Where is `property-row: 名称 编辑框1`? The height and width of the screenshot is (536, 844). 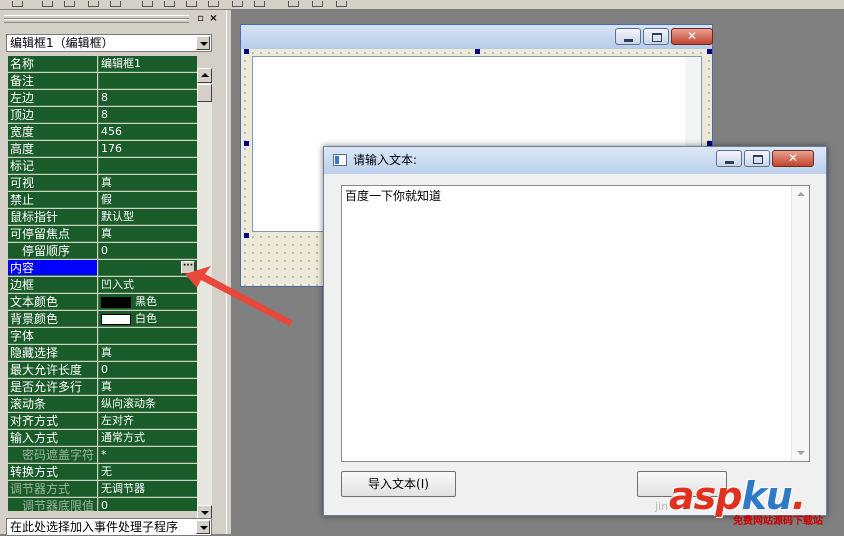 property-row: 名称 编辑框1 is located at coordinates (102, 64).